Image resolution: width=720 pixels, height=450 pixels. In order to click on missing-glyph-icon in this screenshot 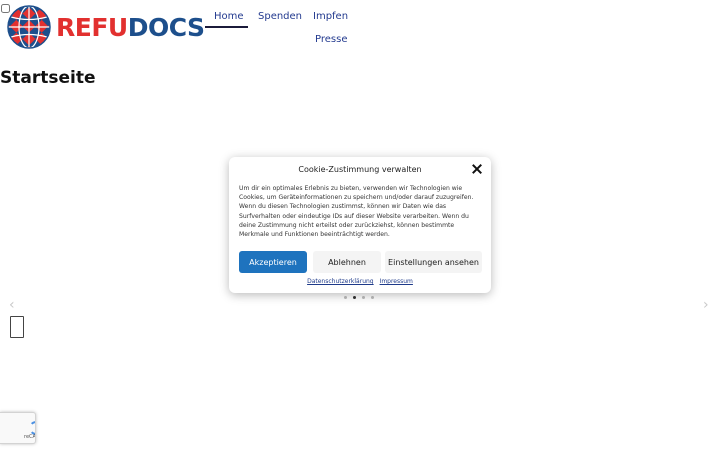, I will do `click(17, 327)`.